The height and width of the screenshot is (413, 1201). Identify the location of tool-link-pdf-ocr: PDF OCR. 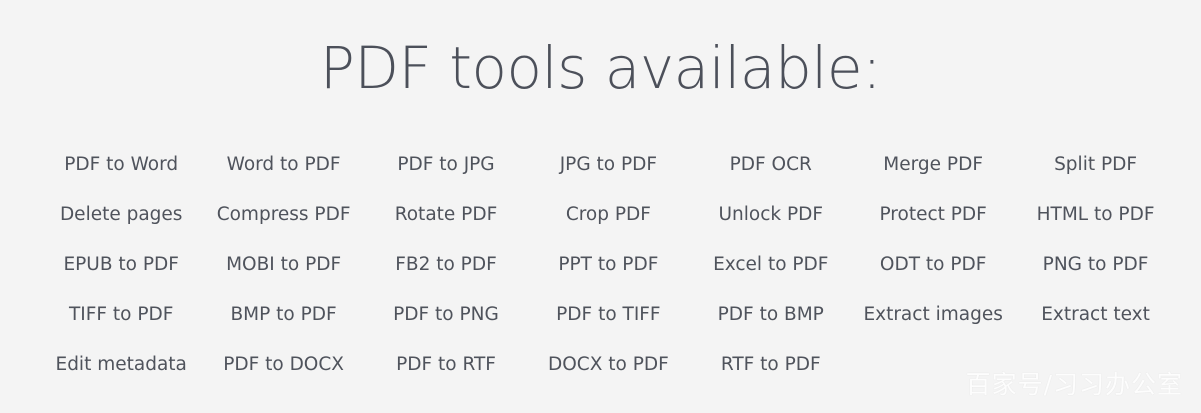
(771, 165).